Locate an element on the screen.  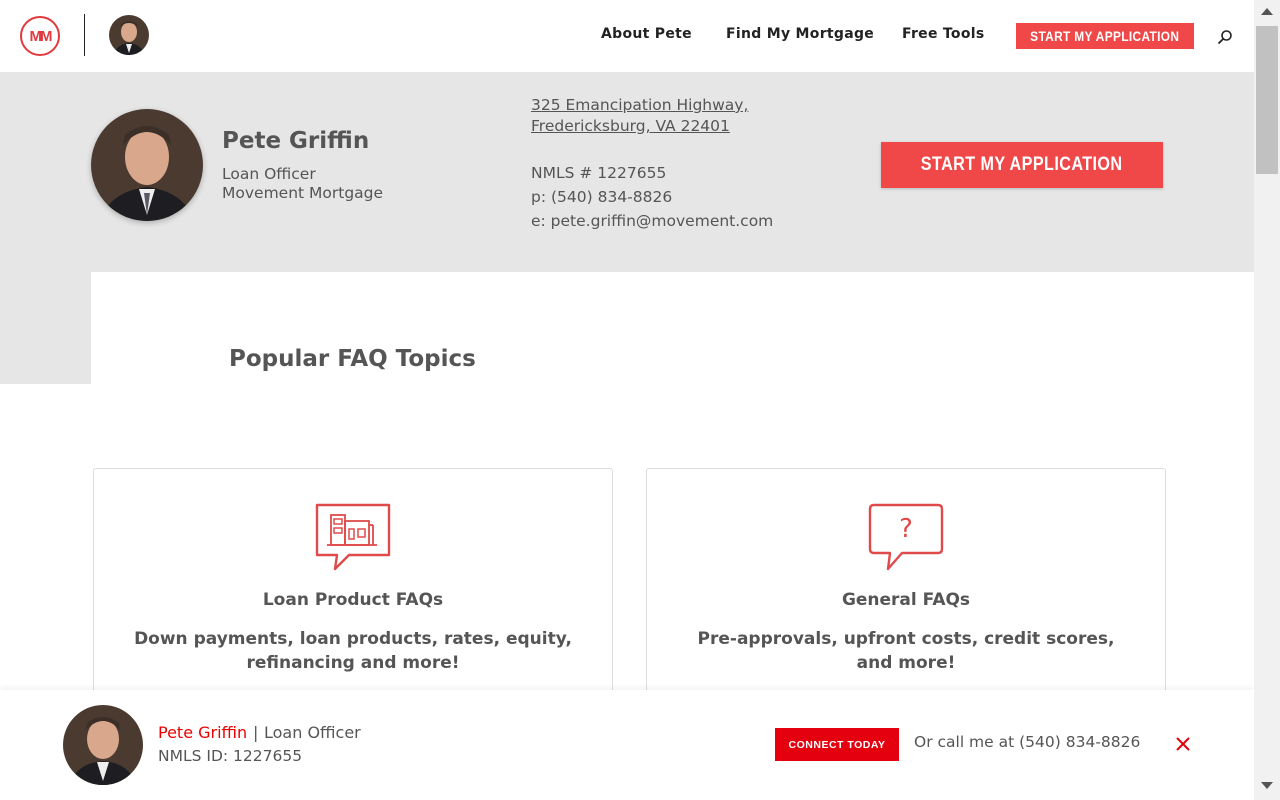
logo-text: MM is located at coordinates (41, 36).